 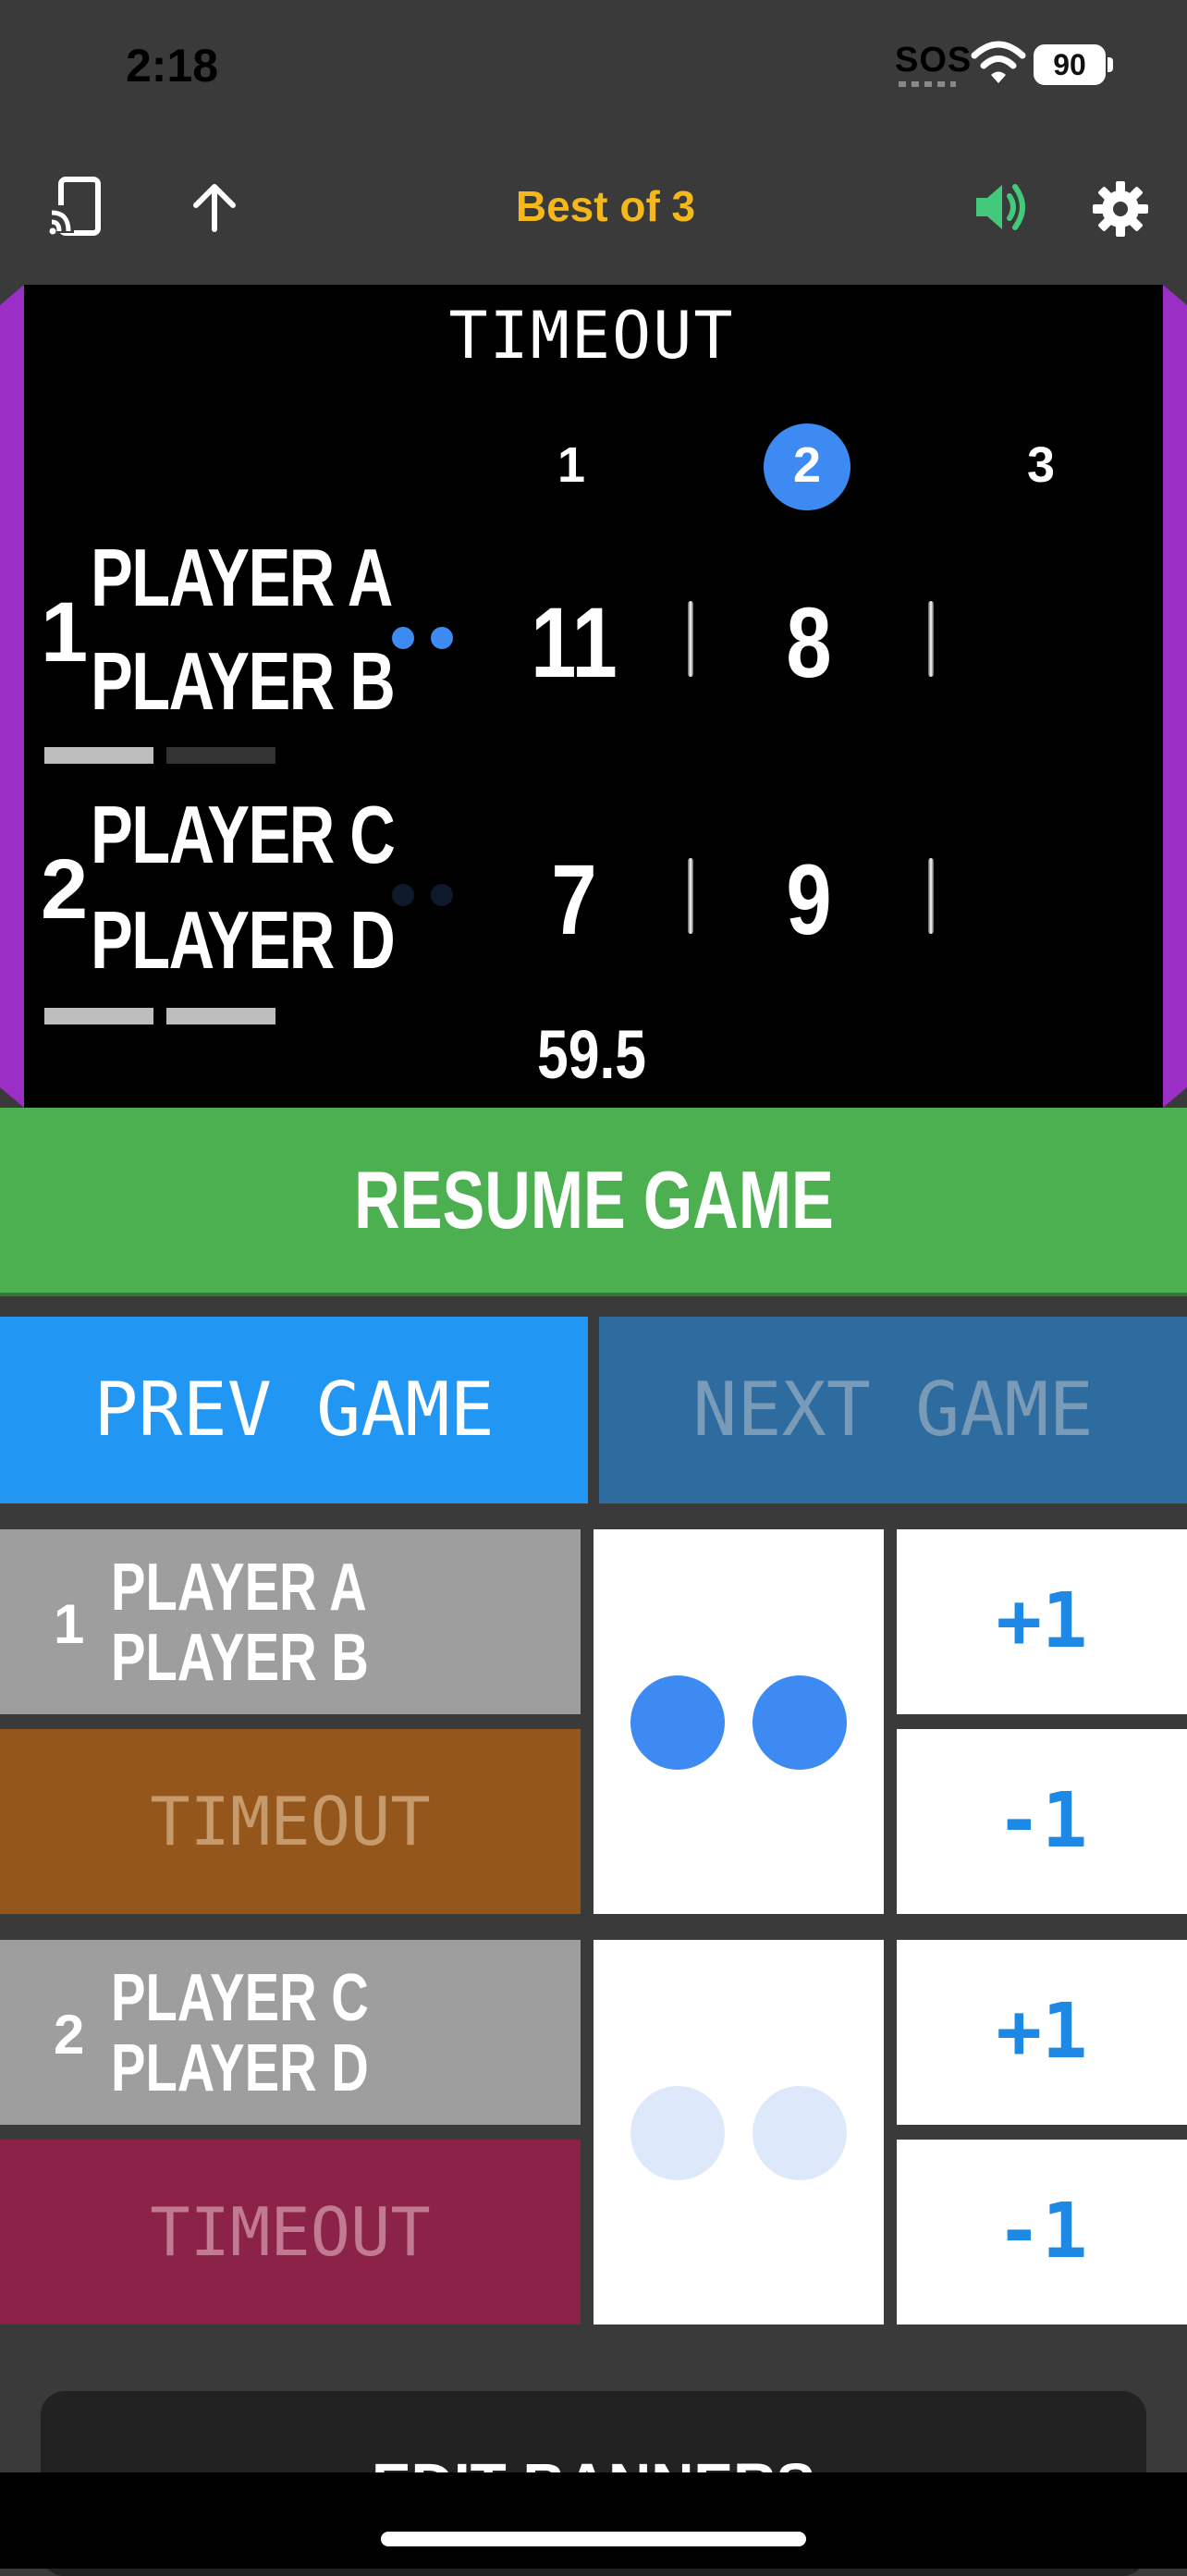 What do you see at coordinates (809, 642) in the screenshot?
I see `team-1-game-2-score: 8` at bounding box center [809, 642].